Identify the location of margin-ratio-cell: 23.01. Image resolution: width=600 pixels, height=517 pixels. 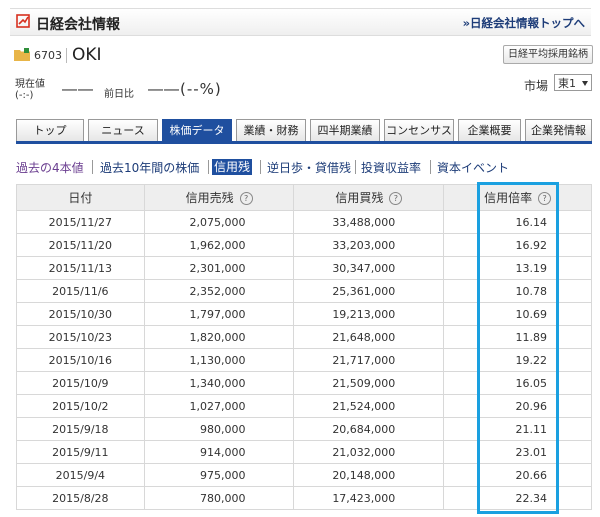
(517, 452).